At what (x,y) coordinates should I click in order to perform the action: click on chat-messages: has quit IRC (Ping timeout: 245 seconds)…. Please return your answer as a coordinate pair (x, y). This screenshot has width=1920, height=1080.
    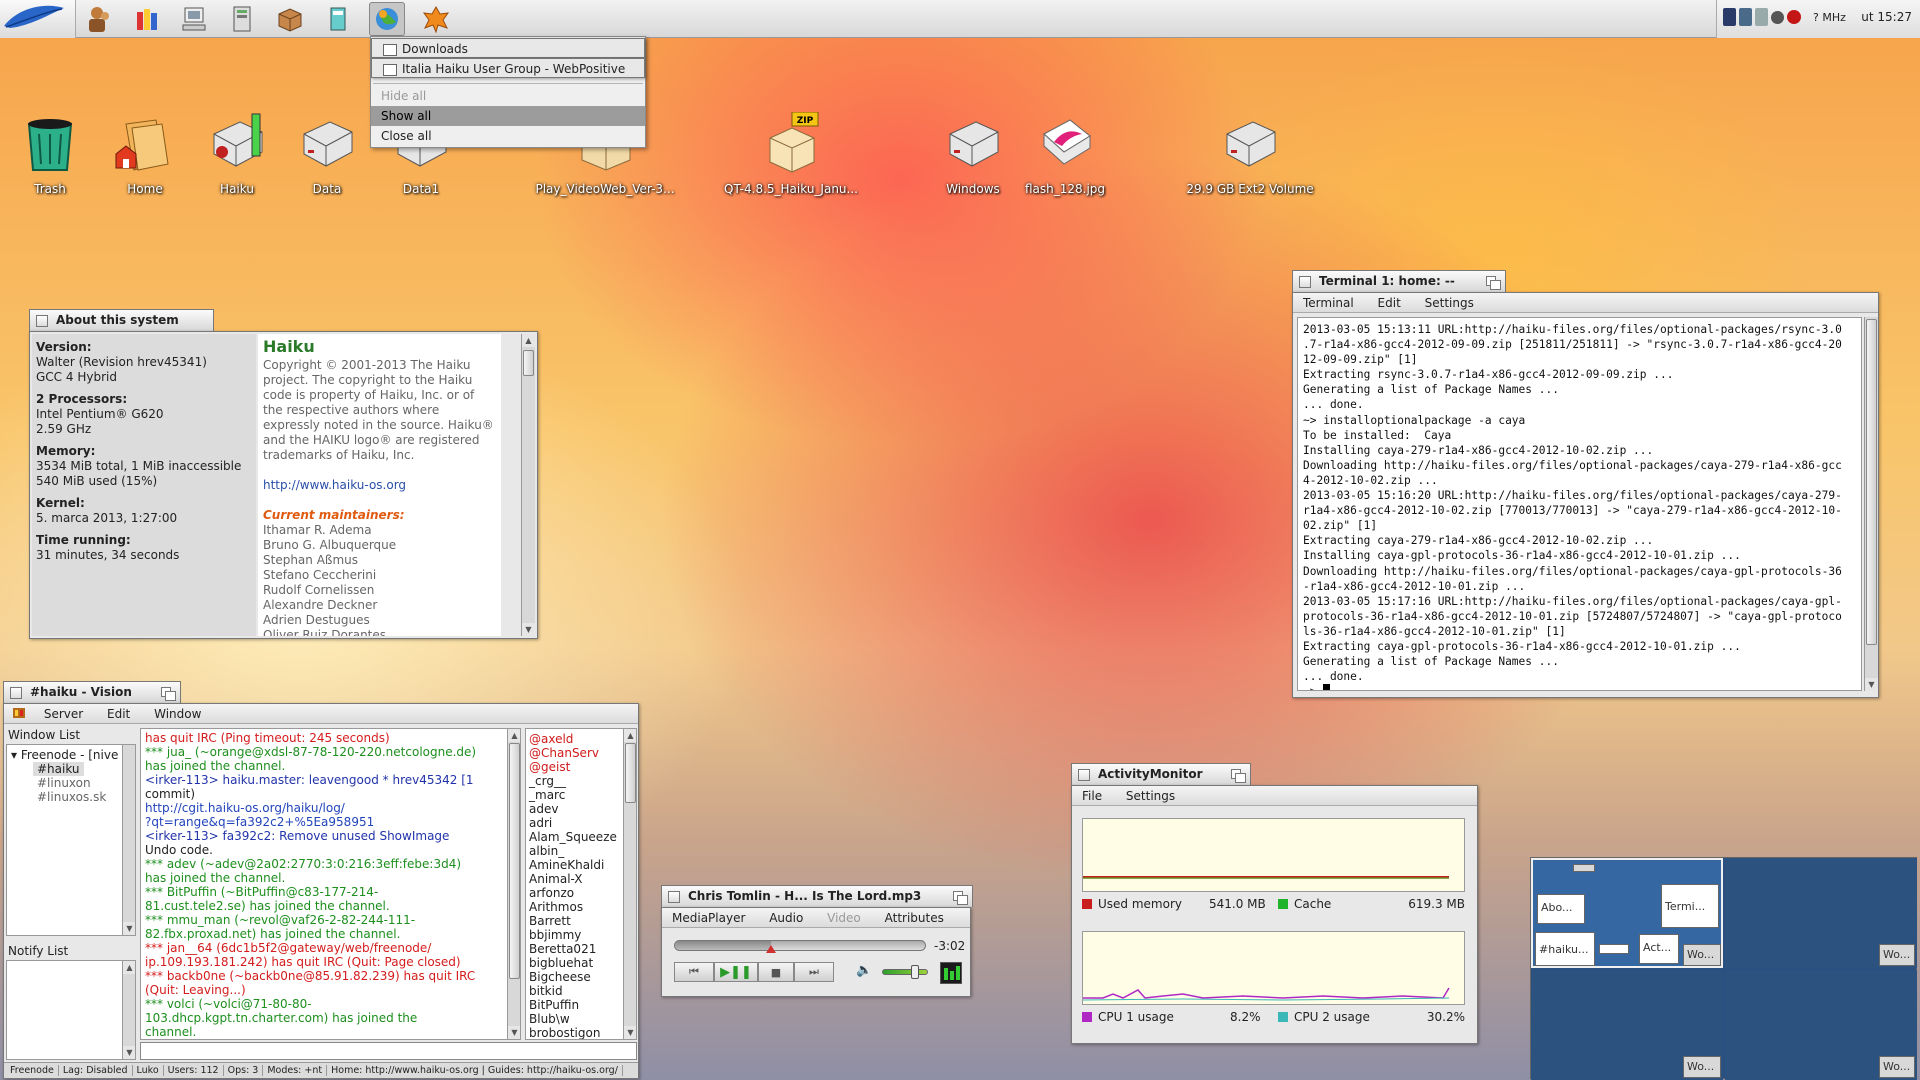
    Looking at the image, I should click on (330, 884).